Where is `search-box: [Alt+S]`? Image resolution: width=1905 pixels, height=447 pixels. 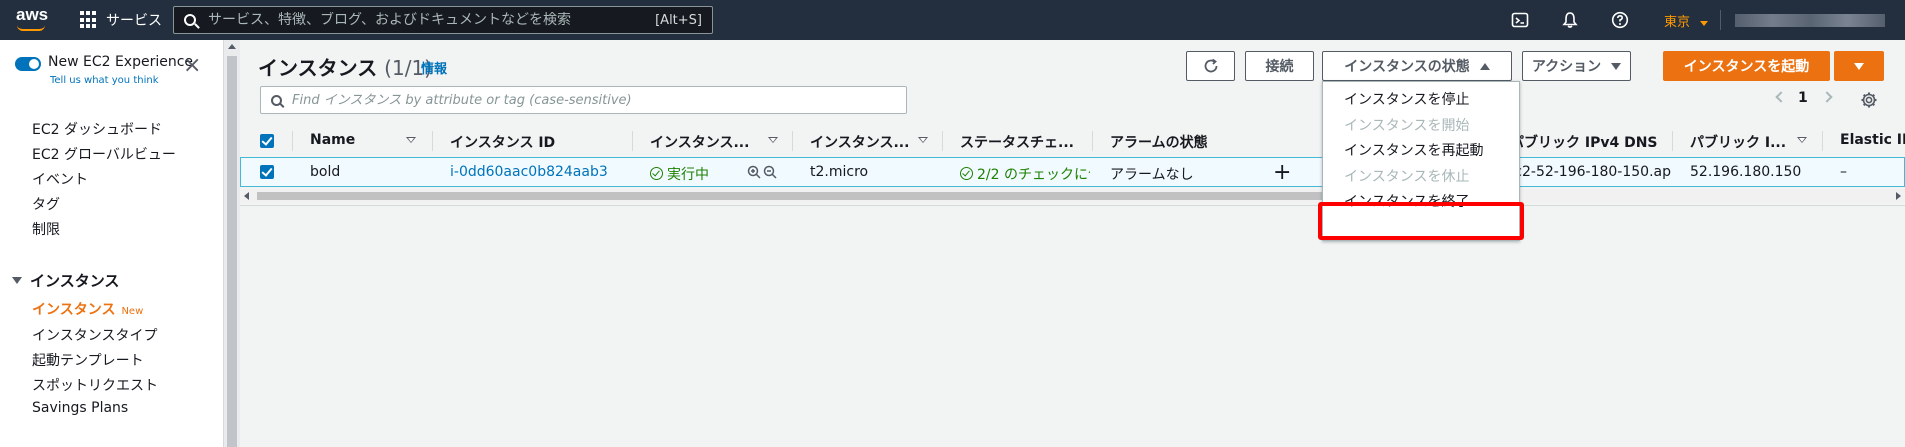 search-box: [Alt+S] is located at coordinates (443, 20).